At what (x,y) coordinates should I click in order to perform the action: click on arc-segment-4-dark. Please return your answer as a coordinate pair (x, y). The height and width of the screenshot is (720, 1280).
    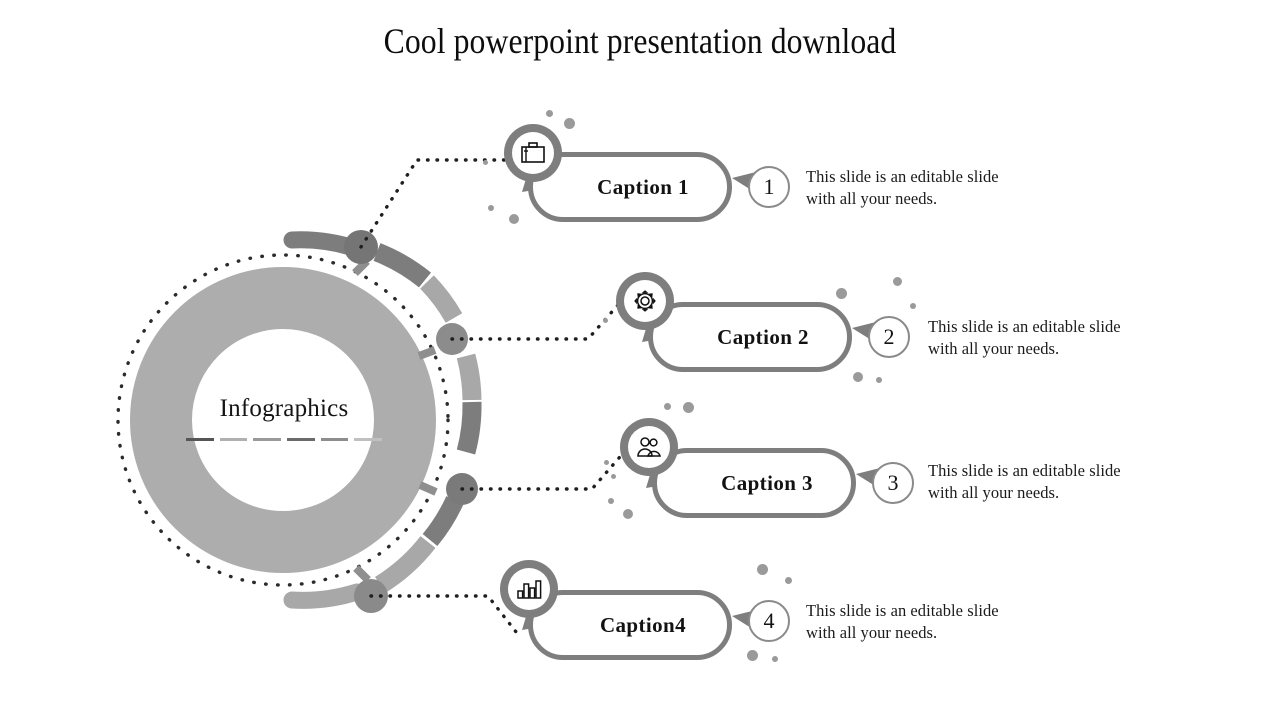
    Looking at the image, I should click on (469, 428).